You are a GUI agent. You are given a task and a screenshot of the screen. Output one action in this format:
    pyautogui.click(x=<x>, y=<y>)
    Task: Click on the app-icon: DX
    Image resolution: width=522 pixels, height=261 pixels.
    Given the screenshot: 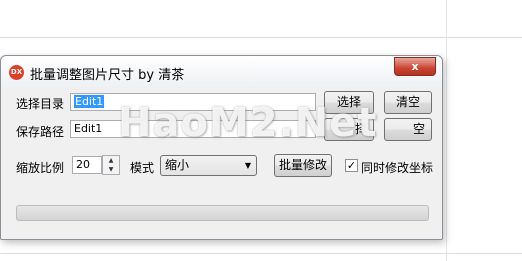 What is the action you would take?
    pyautogui.click(x=16, y=72)
    